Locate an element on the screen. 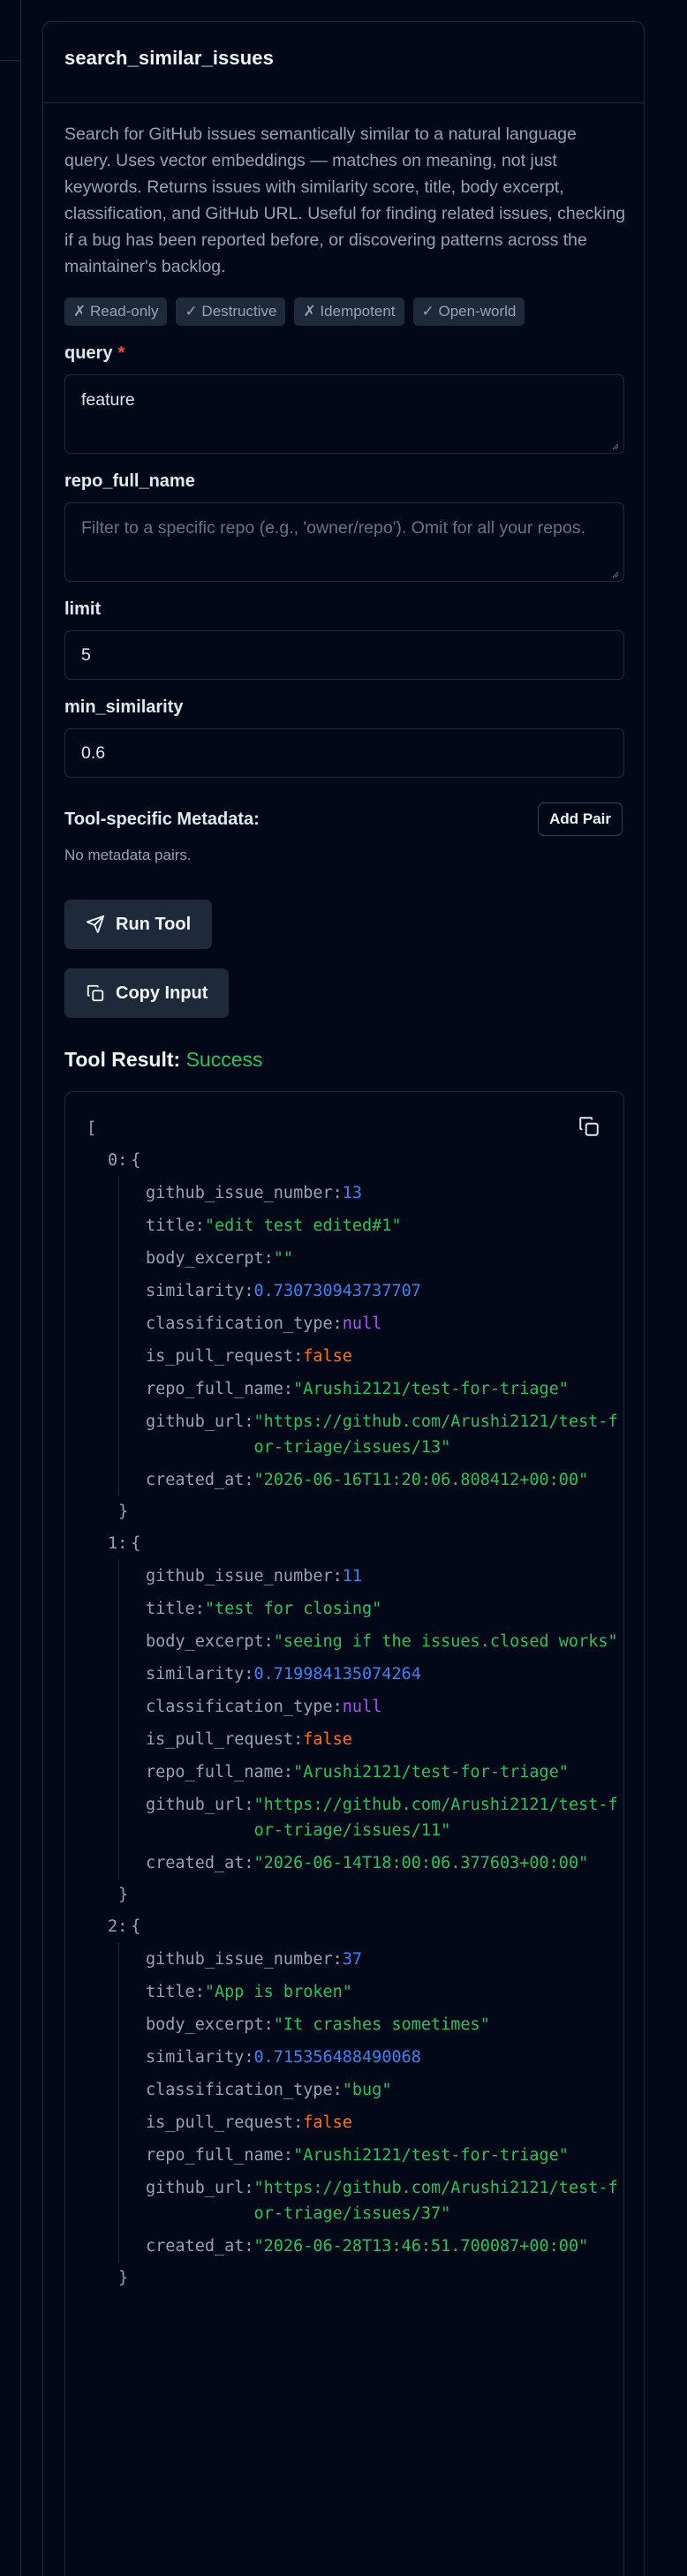  json-field-row: body_excerpt: "It crashes sometimes" is located at coordinates (384, 2025).